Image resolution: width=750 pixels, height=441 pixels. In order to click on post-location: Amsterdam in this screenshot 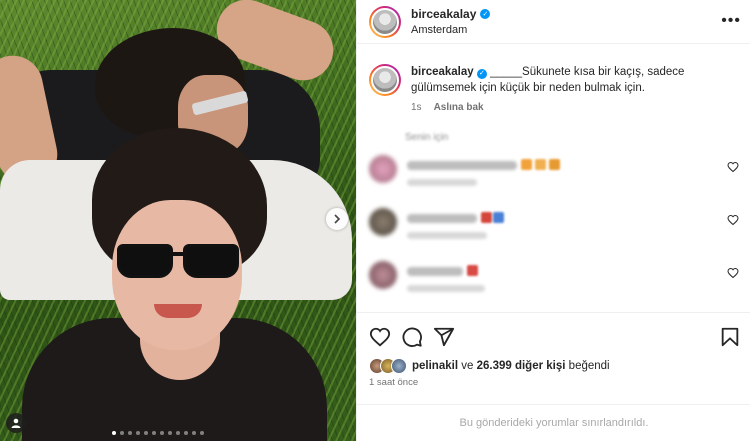, I will do `click(450, 30)`.